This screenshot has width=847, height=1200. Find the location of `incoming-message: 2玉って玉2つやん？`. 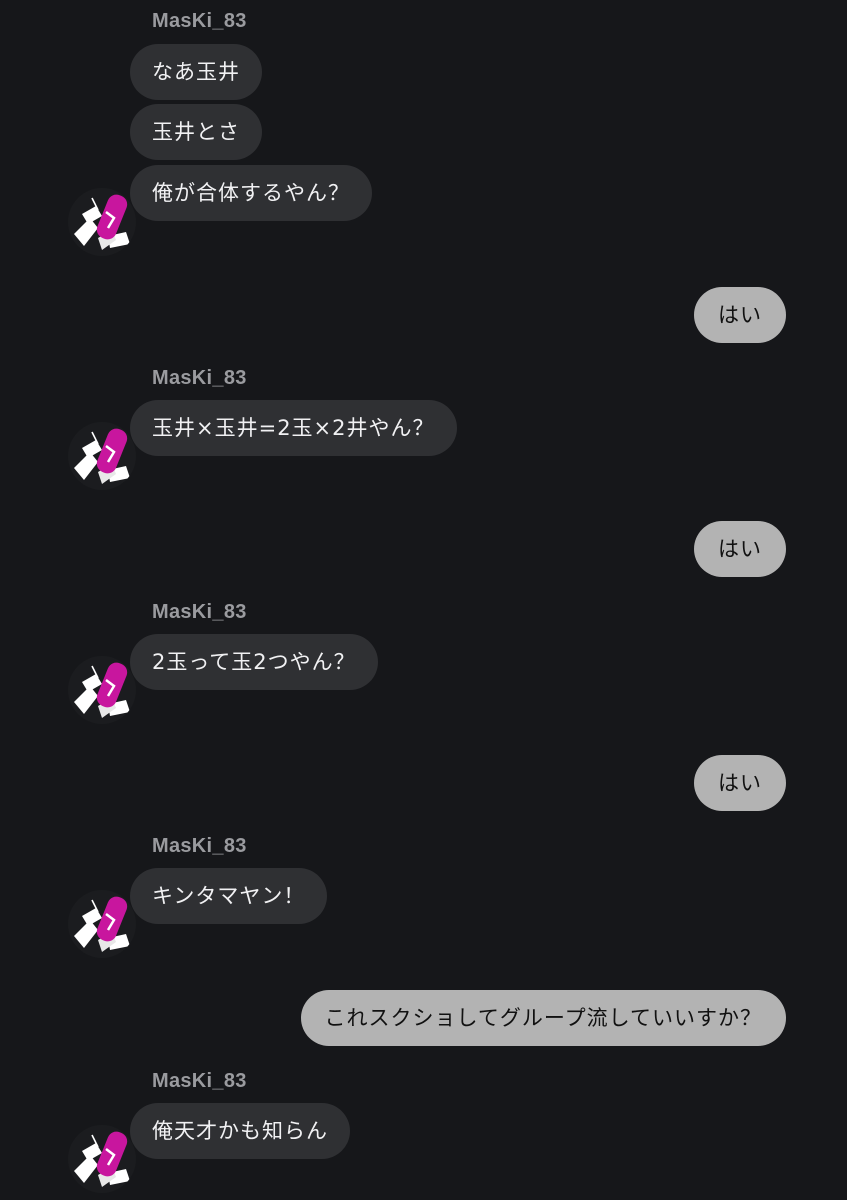

incoming-message: 2玉って玉2つやん？ is located at coordinates (254, 662).